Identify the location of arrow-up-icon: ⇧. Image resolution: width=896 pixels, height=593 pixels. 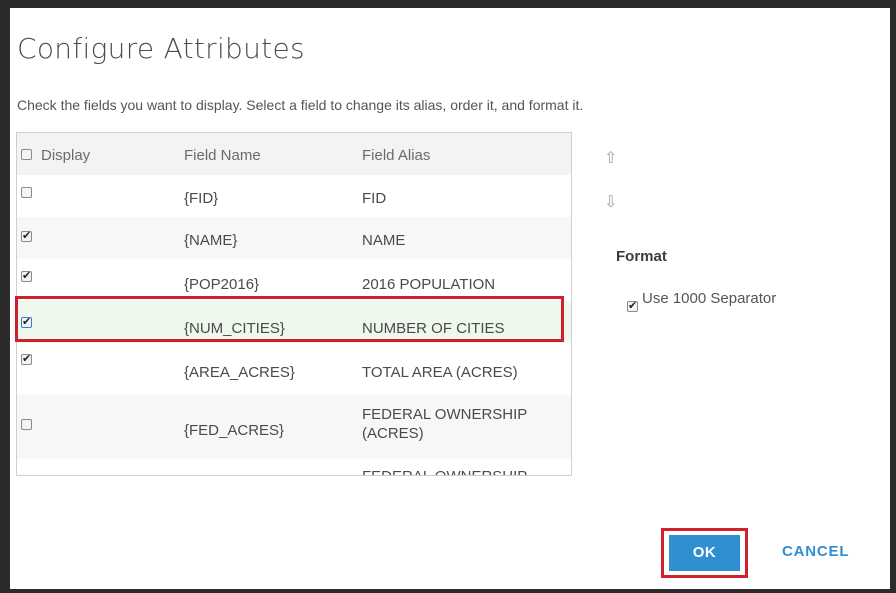
(610, 157).